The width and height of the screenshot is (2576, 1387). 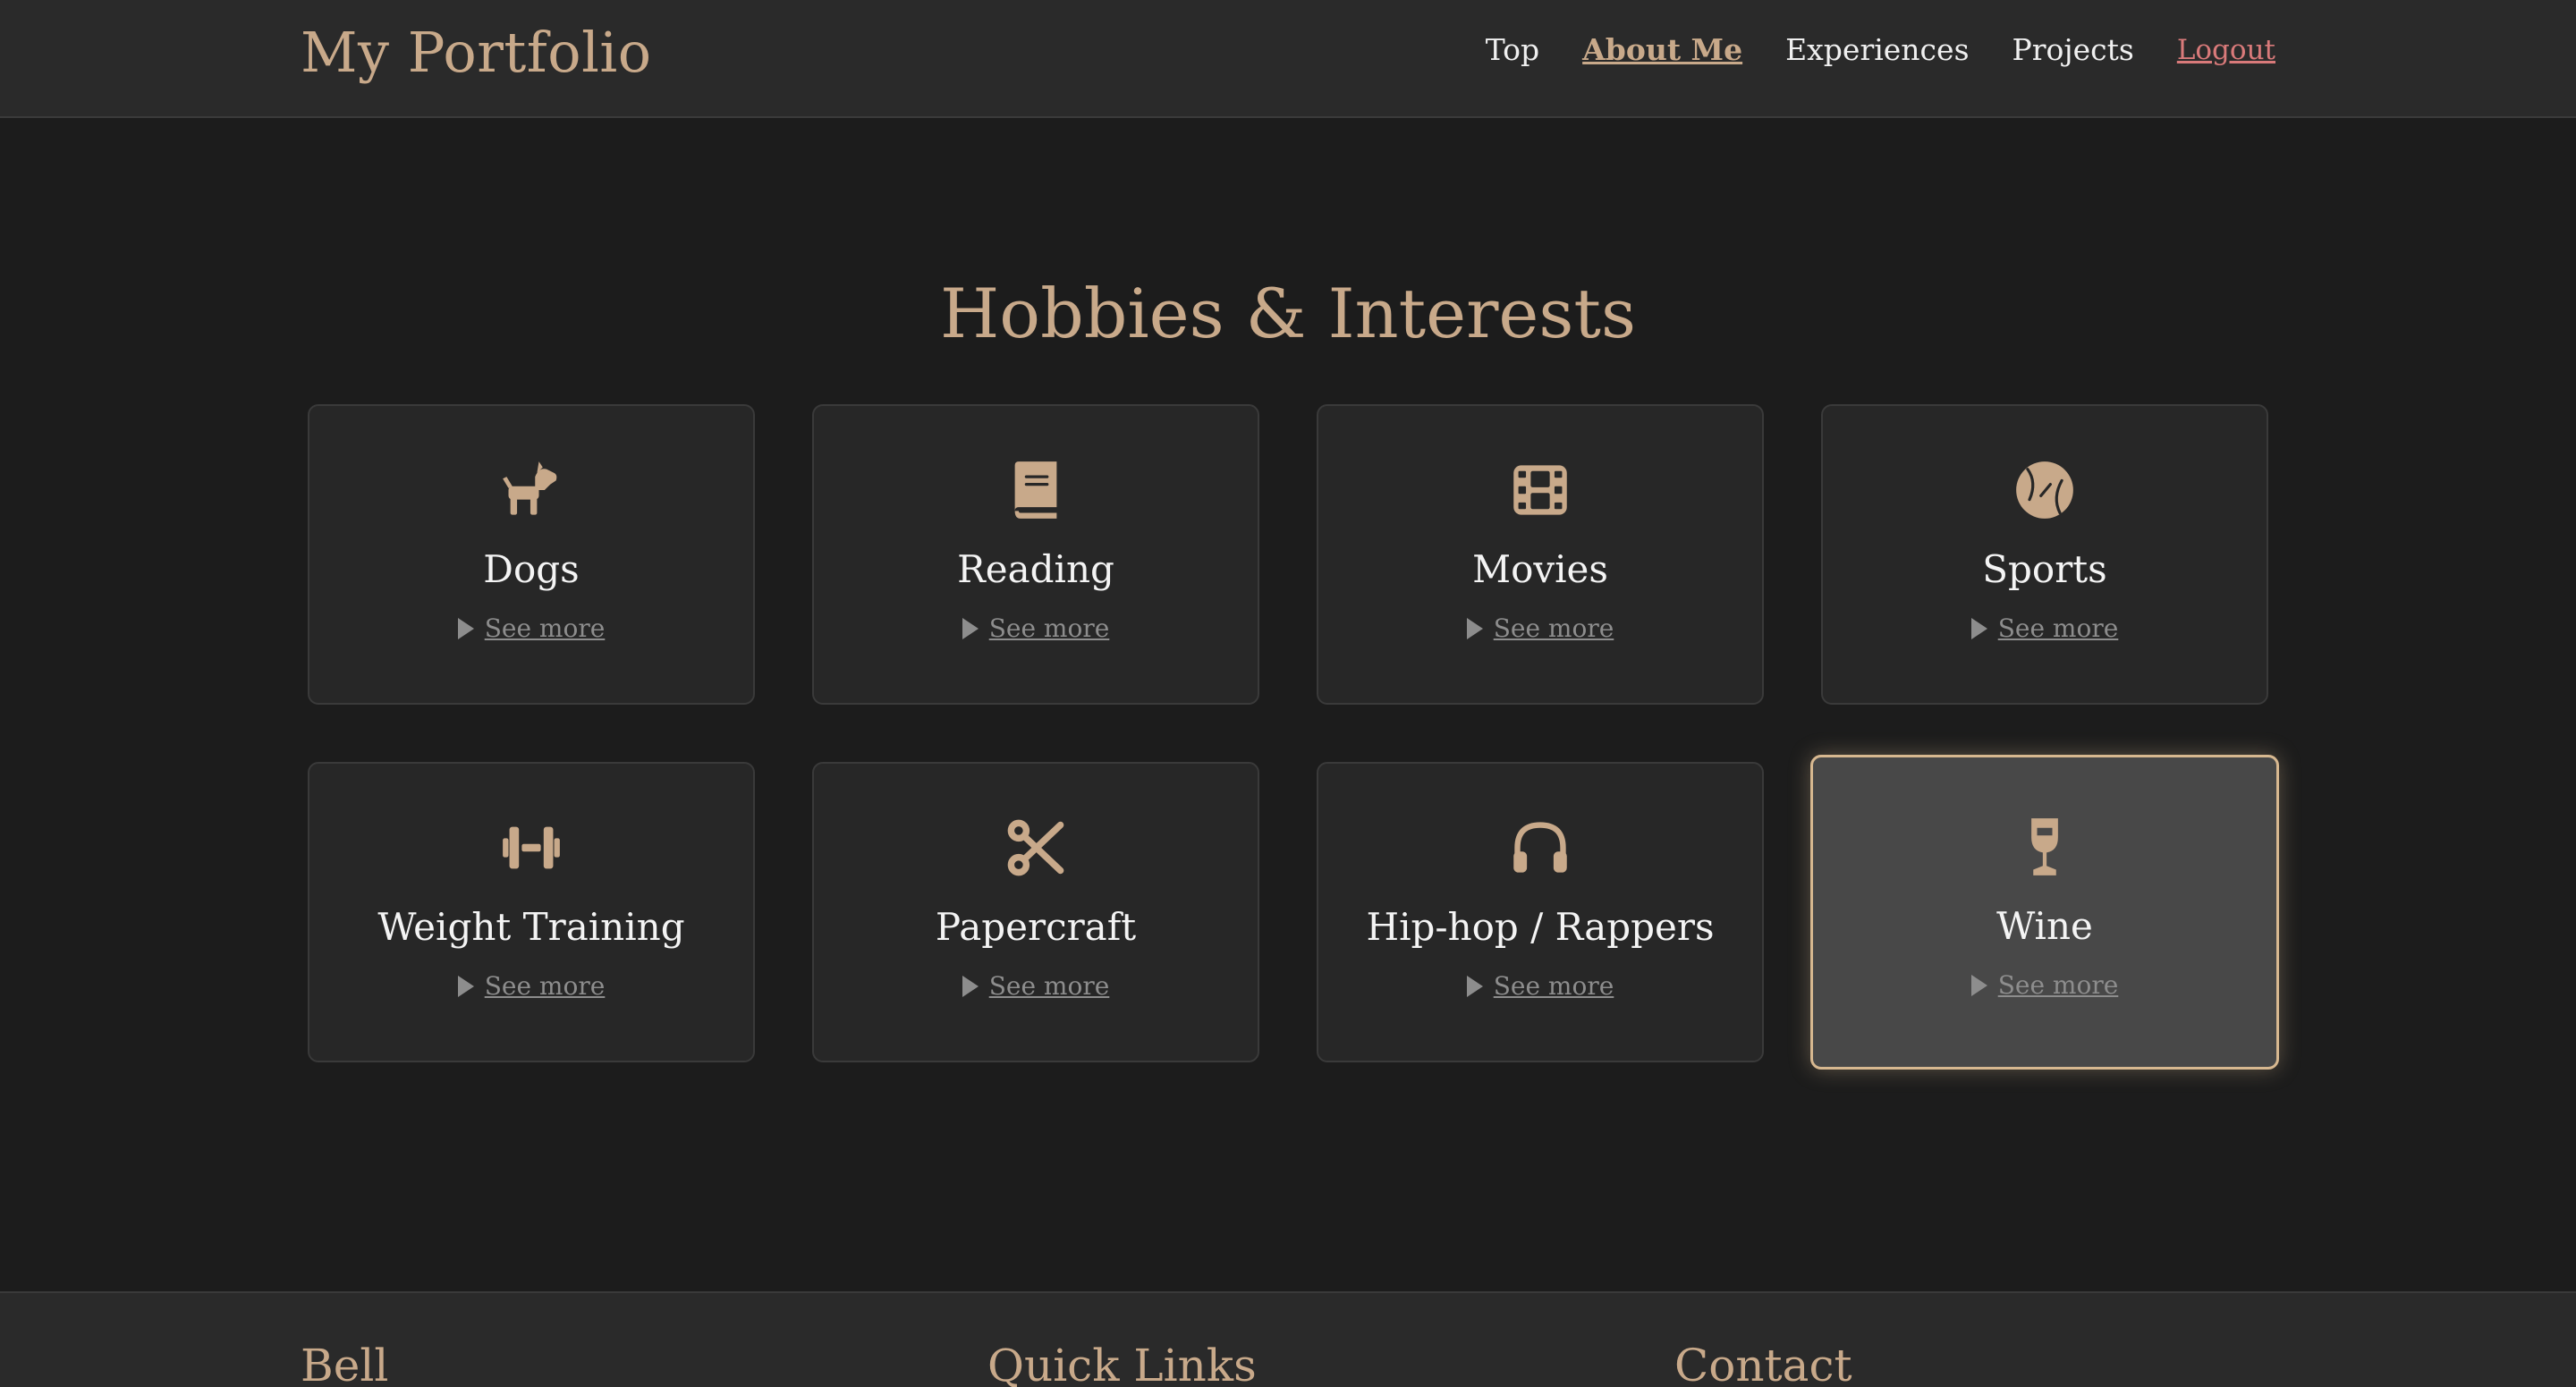 I want to click on hobby-card-wine: Wine See more, so click(x=2044, y=912).